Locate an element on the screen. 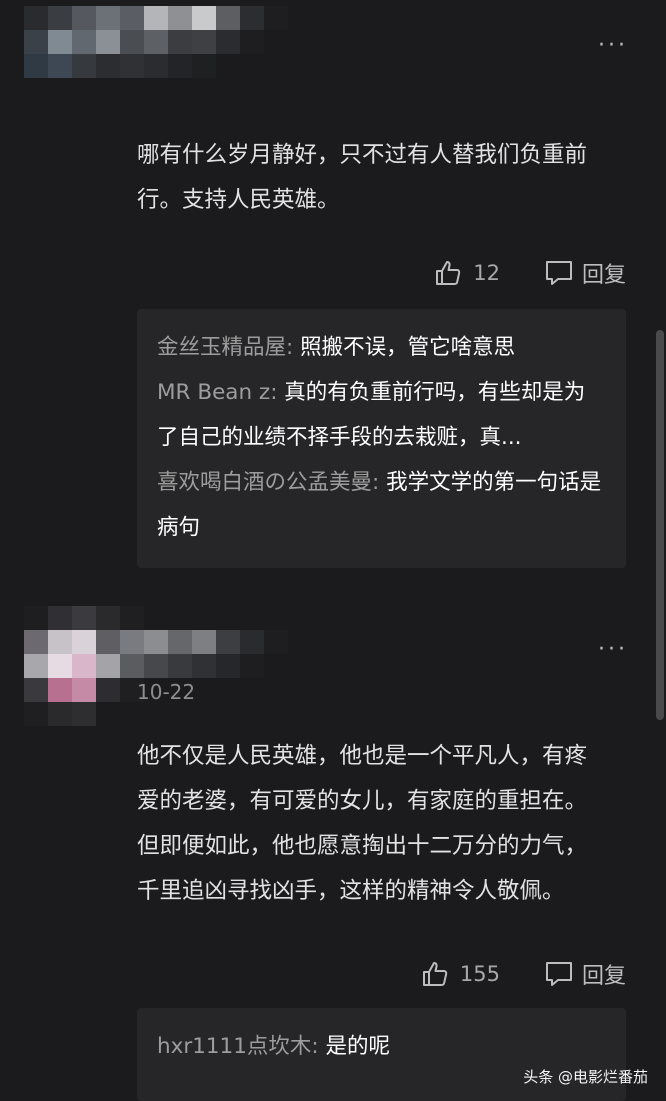 Image resolution: width=666 pixels, height=1101 pixels. comment-date: 10-22 is located at coordinates (166, 692).